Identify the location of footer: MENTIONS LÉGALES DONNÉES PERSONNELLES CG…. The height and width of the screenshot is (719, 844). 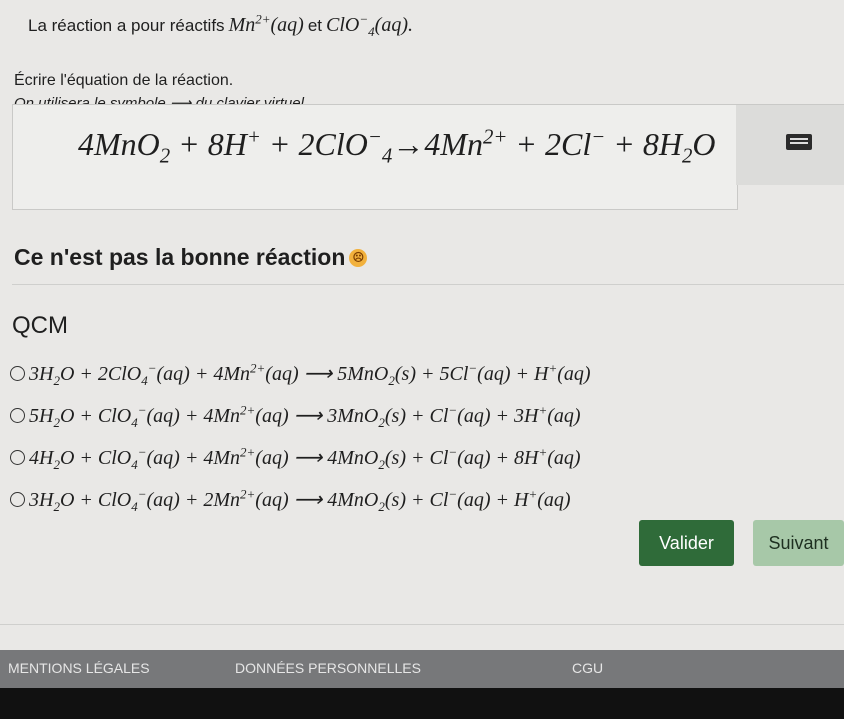
(422, 669).